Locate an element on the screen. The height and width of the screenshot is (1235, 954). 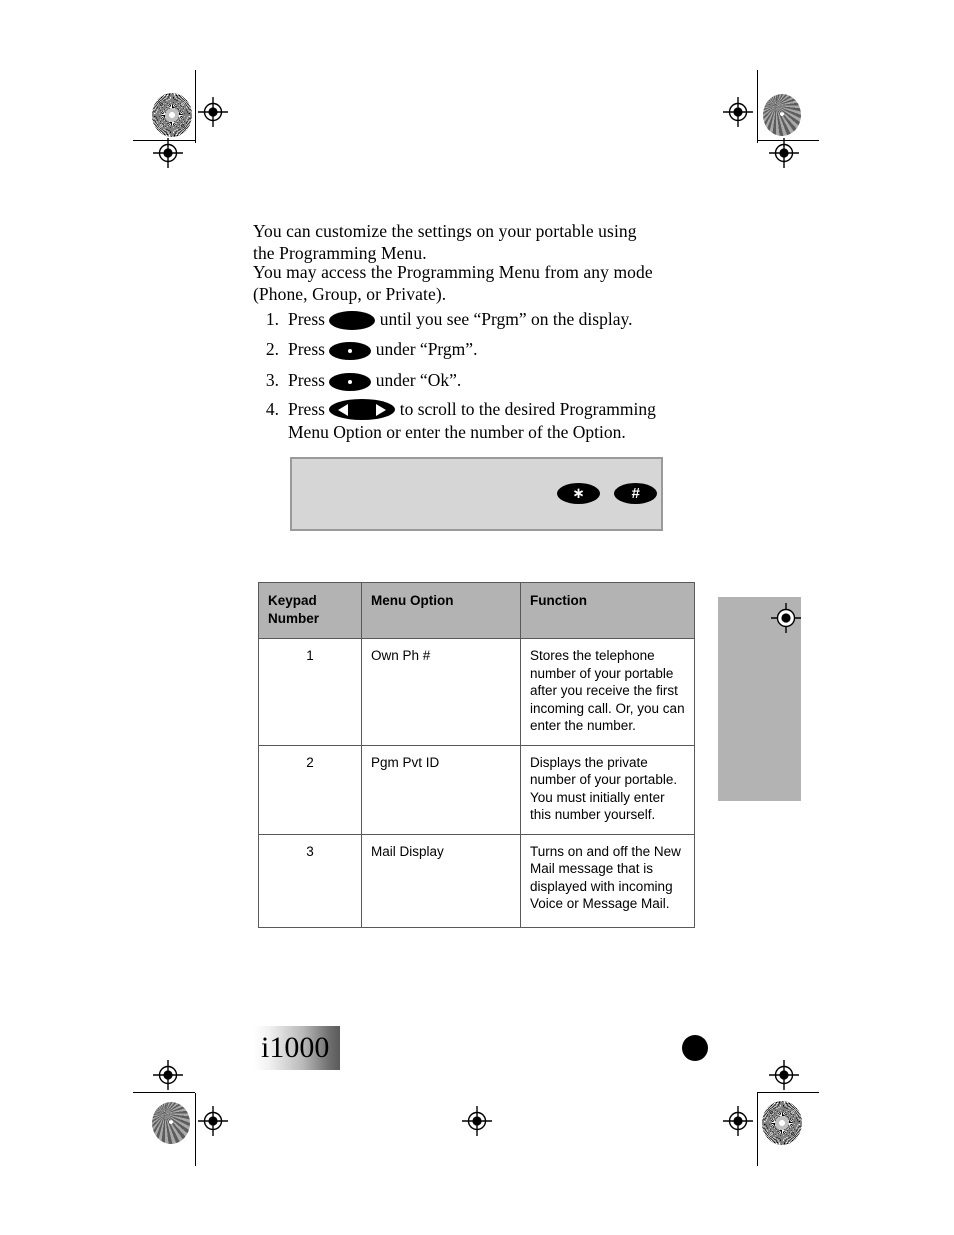
registration-crosshair-thumb-tab is located at coordinates (786, 618).